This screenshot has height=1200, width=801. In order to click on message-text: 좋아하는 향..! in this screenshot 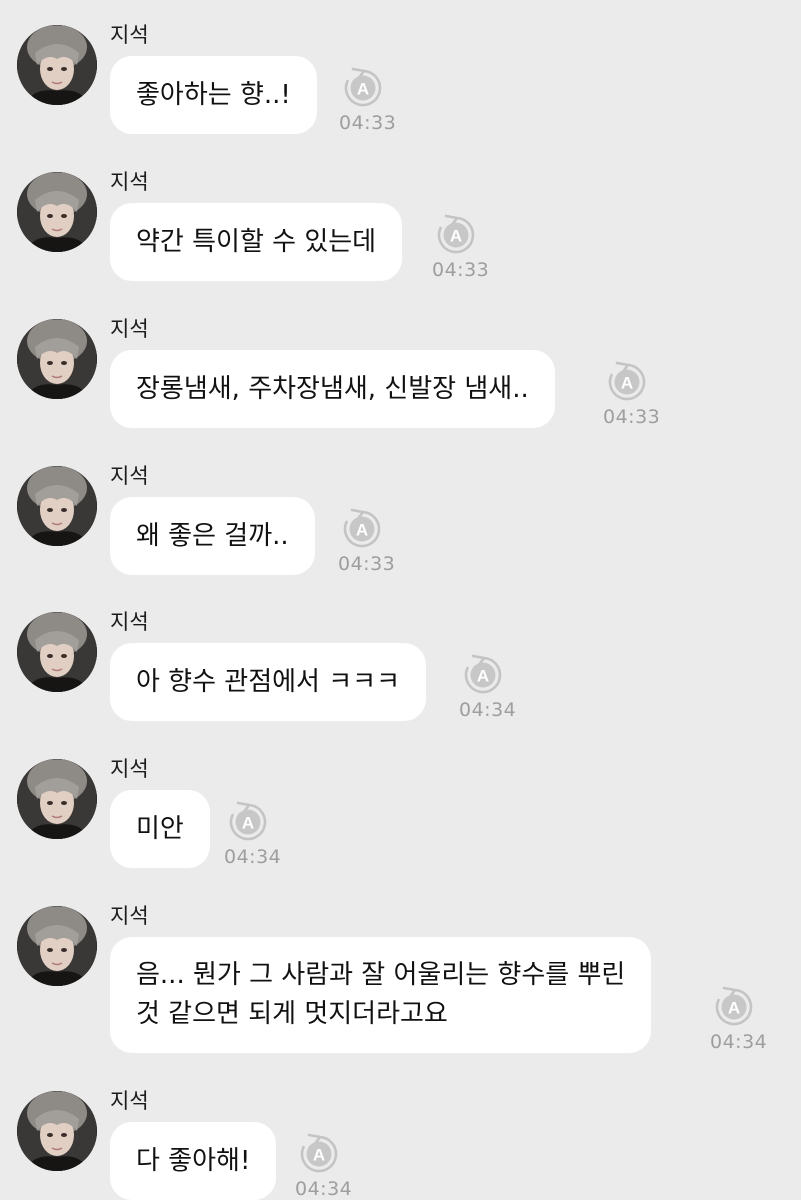, I will do `click(213, 95)`.